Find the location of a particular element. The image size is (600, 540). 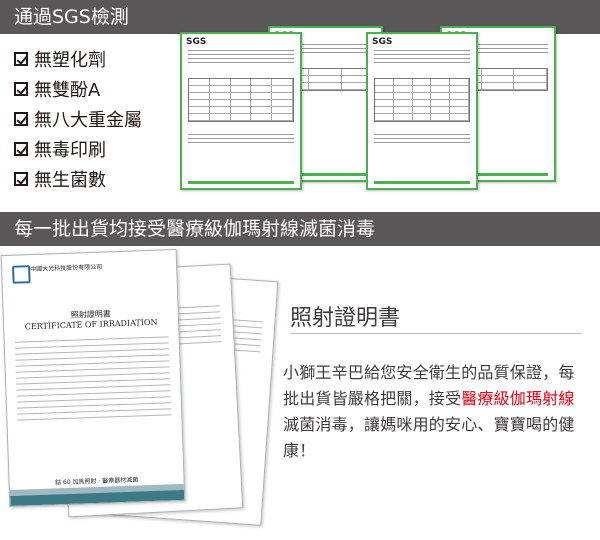

safety-checklist: 無塑化劑 無雙酚A 無八大重金屬 無毒印刷 無生菌數 is located at coordinates (78, 119).